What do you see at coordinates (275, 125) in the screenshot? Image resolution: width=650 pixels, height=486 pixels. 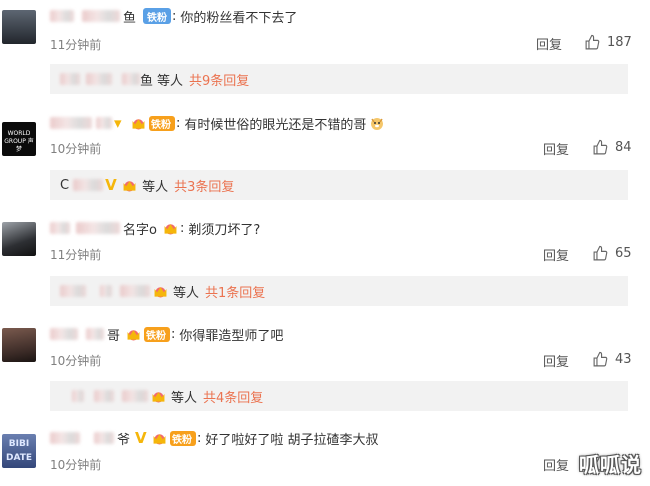 I see `comment-text: 有时候世俗的眼光还是不错的哥` at bounding box center [275, 125].